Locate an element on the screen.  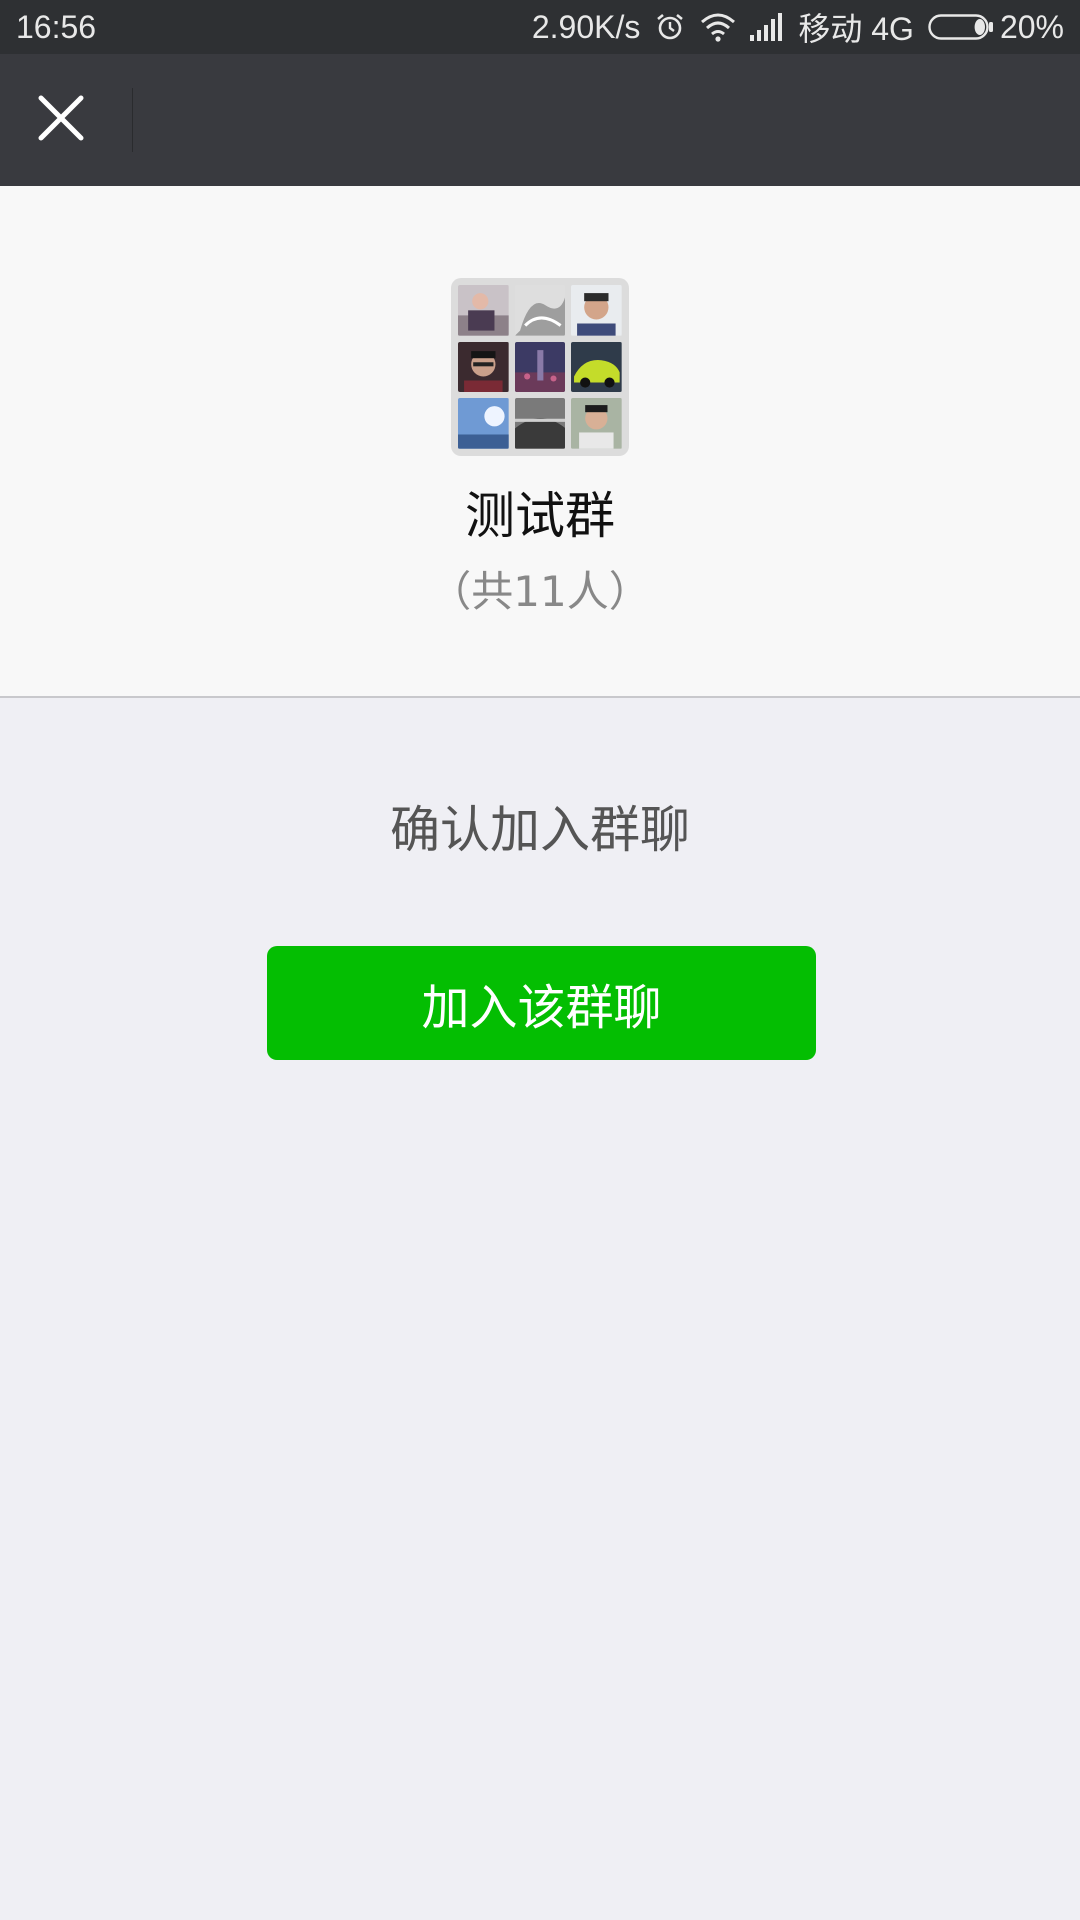
join-group-button: 加入该群聊 is located at coordinates (541, 1003).